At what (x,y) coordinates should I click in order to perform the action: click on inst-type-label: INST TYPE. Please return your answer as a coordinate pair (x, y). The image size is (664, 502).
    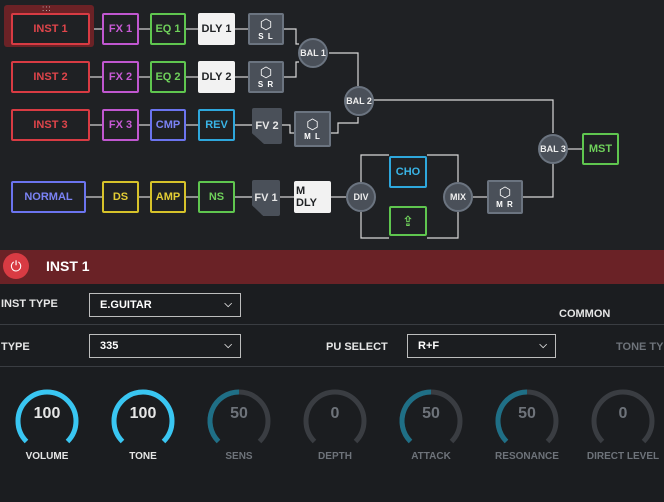
    Looking at the image, I should click on (29, 304).